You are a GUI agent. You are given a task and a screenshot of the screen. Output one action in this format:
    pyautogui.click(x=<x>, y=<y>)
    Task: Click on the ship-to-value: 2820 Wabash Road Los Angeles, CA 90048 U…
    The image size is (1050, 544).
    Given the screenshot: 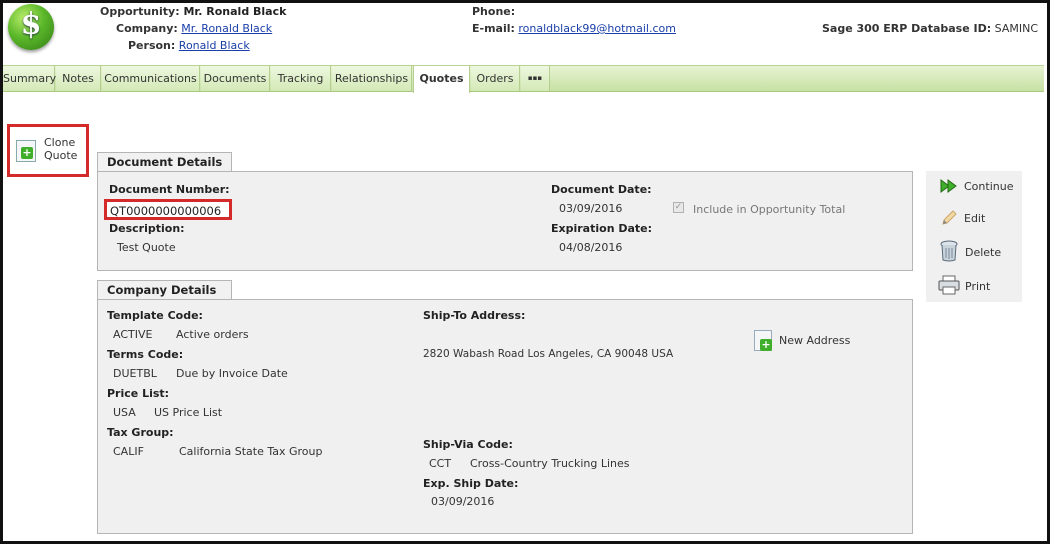 What is the action you would take?
    pyautogui.click(x=548, y=354)
    